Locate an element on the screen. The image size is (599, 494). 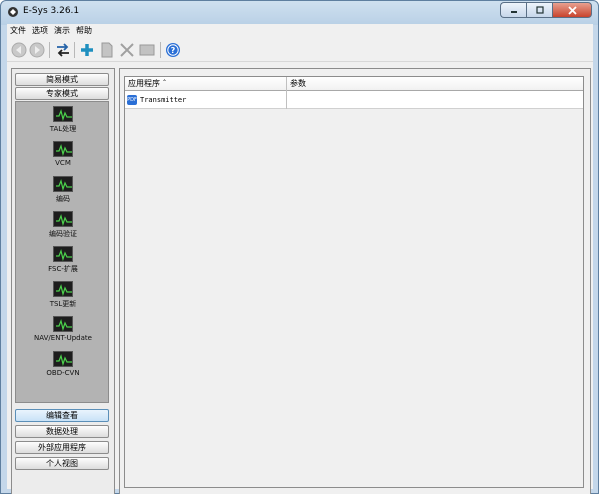
table-header: 应用程序 ˆ 参数 is located at coordinates (354, 84).